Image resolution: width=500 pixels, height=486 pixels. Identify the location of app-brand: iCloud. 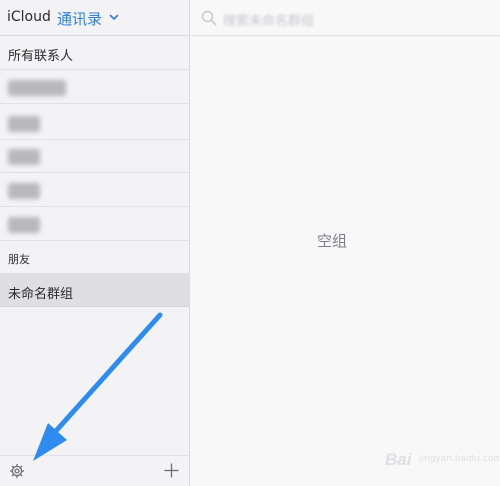
(29, 17).